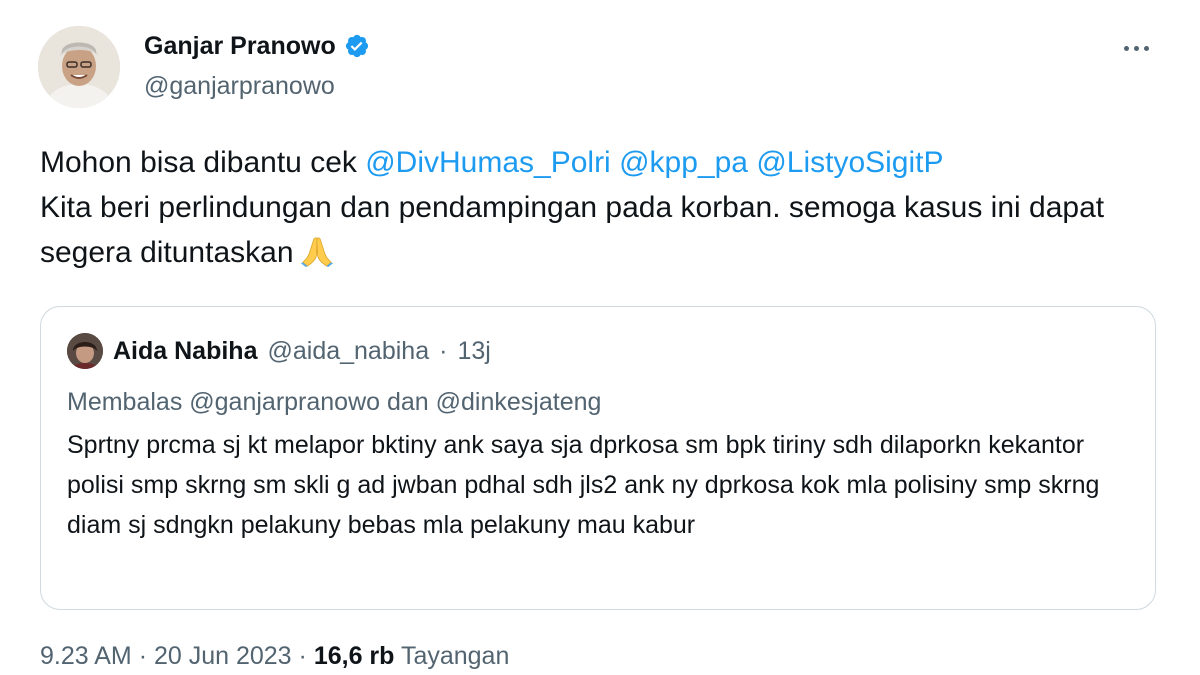  I want to click on folded-hands-icon, so click(316, 252).